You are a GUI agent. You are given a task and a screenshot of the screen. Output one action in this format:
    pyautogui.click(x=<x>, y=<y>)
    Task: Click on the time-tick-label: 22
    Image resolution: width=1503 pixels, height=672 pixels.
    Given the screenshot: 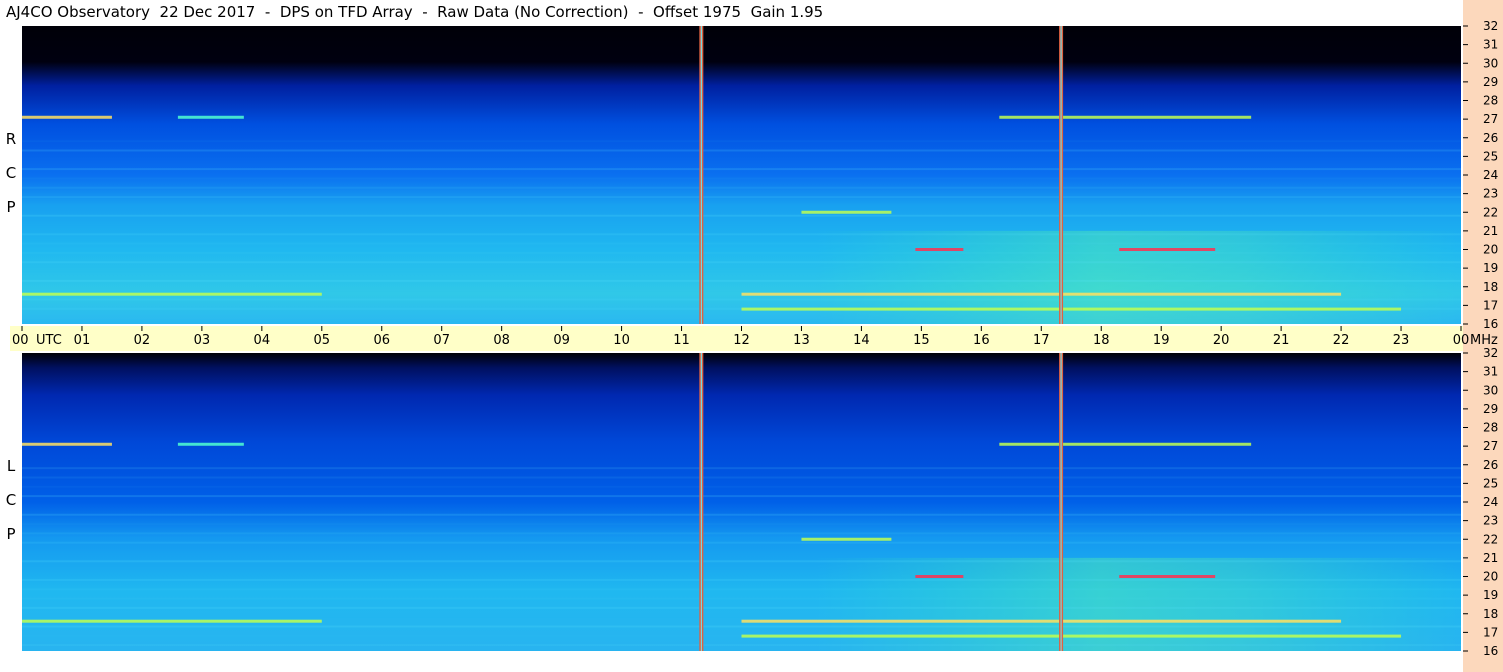 What is the action you would take?
    pyautogui.click(x=1341, y=340)
    